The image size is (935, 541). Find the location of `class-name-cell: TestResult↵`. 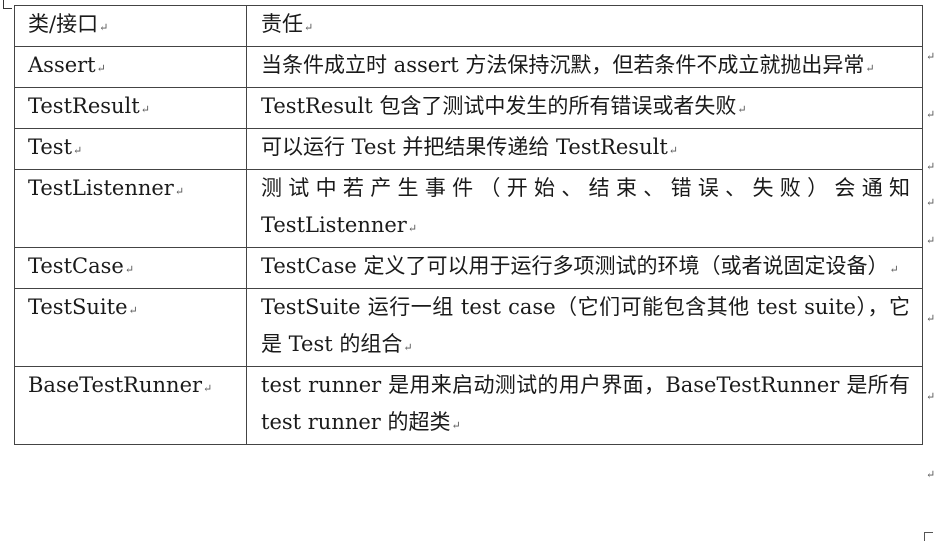

class-name-cell: TestResult↵ is located at coordinates (130, 108).